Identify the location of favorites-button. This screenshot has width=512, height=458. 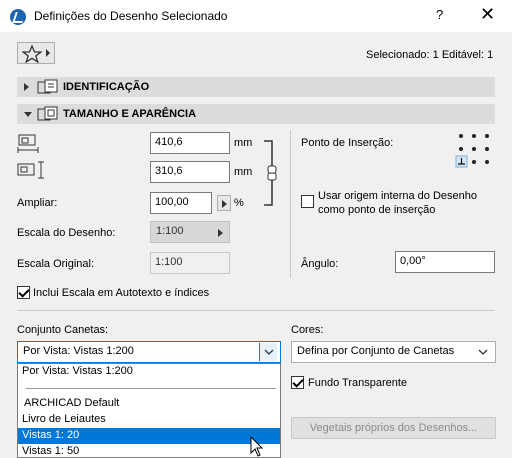
(36, 53).